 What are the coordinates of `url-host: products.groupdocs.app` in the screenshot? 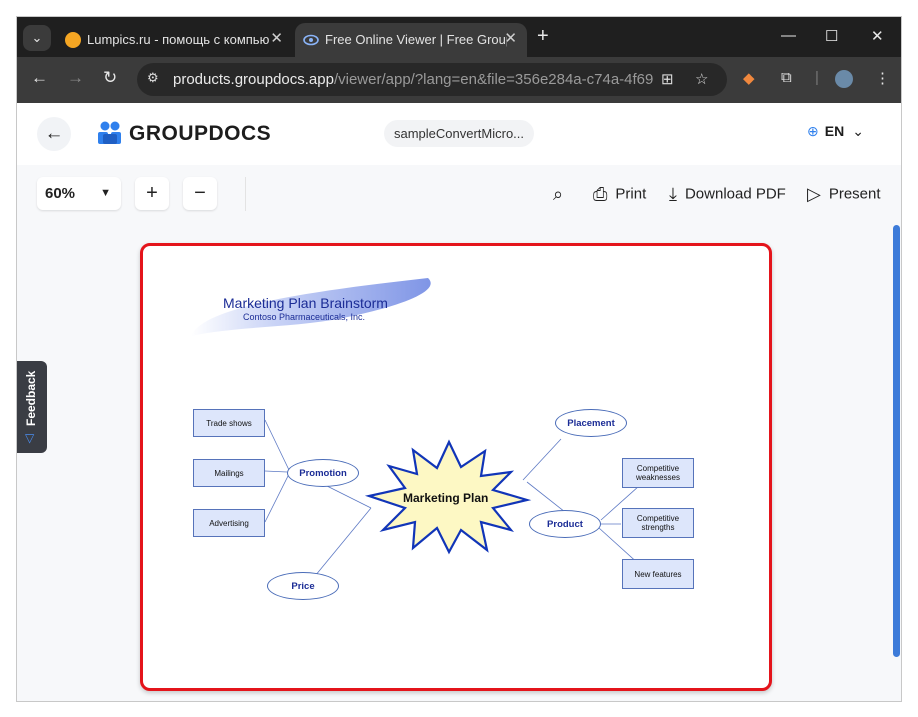 It's located at (253, 79).